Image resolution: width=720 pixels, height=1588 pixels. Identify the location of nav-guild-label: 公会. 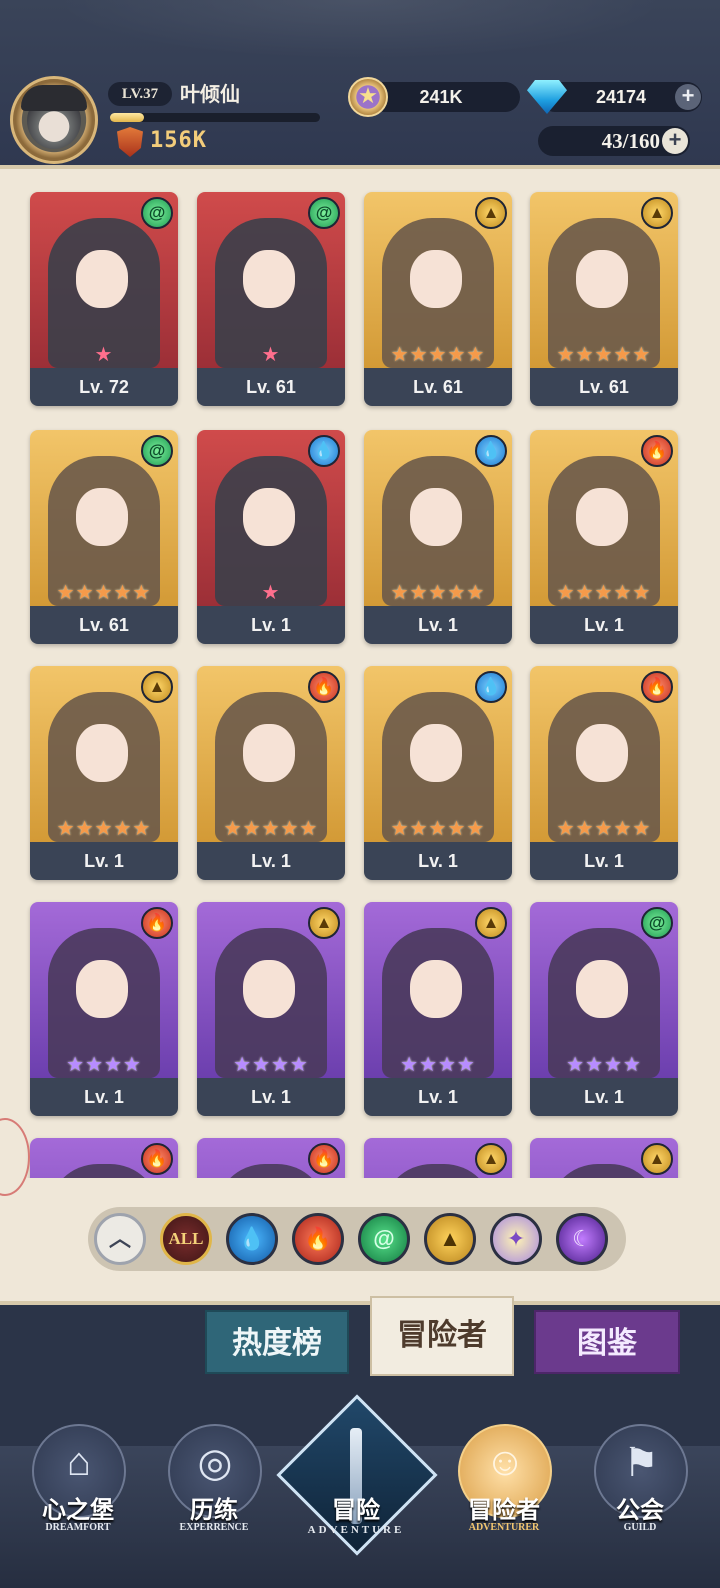
(640, 1510).